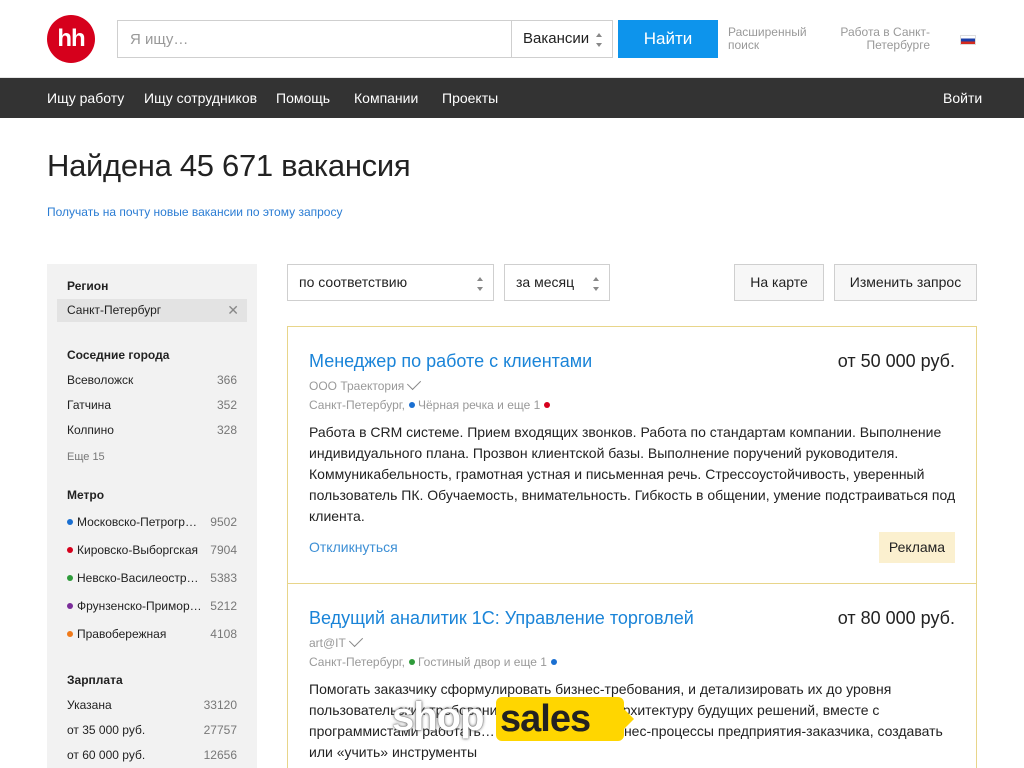 This screenshot has height=768, width=1024. Describe the element at coordinates (95, 680) in the screenshot. I see `salary-heading: Зарплата` at that location.